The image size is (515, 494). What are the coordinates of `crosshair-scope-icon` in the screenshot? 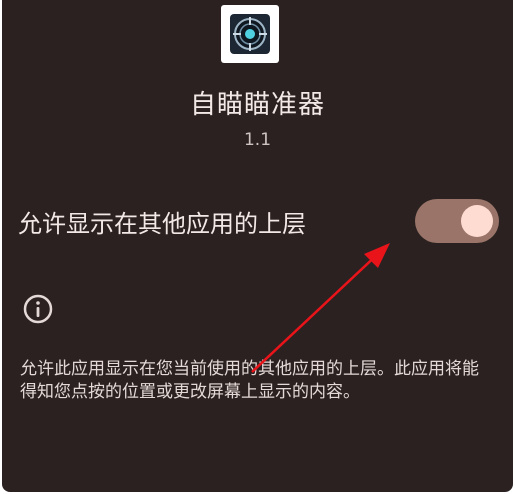 It's located at (250, 34).